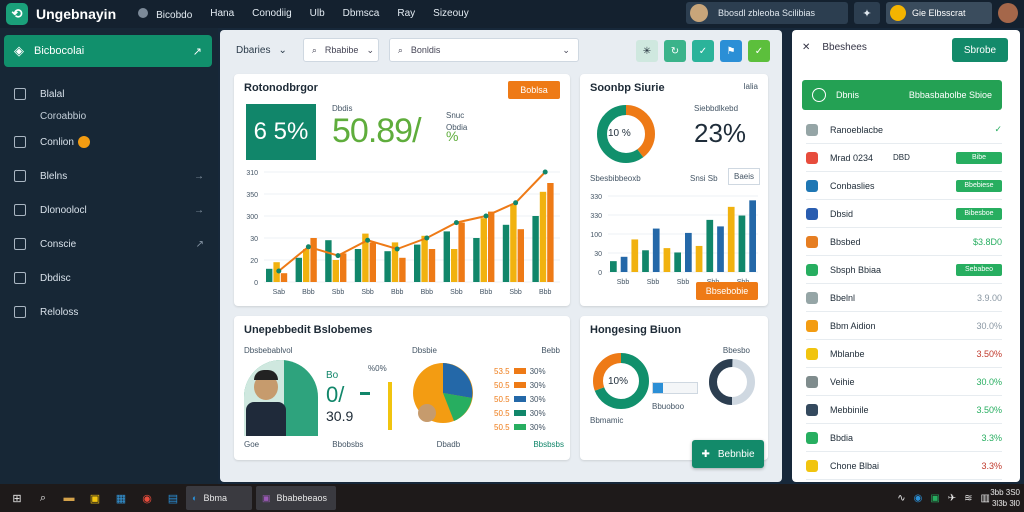 Image resolution: width=1024 pixels, height=512 pixels. Describe the element at coordinates (736, 350) in the screenshot. I see `card-corner: Bbesbo` at that location.